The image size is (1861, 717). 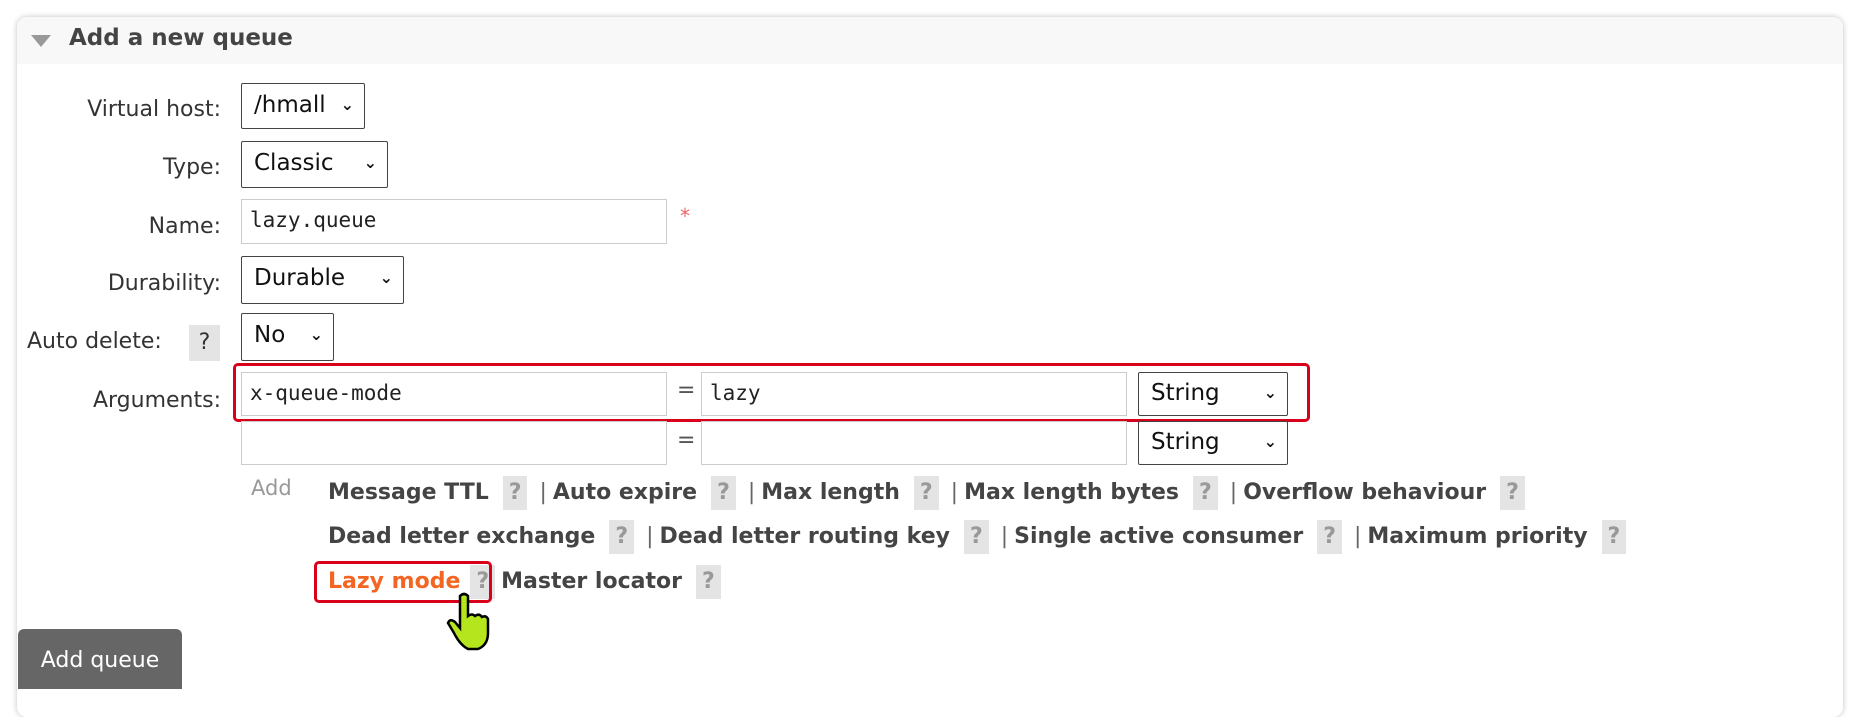 What do you see at coordinates (468, 621) in the screenshot?
I see `hand-cursor-icon` at bounding box center [468, 621].